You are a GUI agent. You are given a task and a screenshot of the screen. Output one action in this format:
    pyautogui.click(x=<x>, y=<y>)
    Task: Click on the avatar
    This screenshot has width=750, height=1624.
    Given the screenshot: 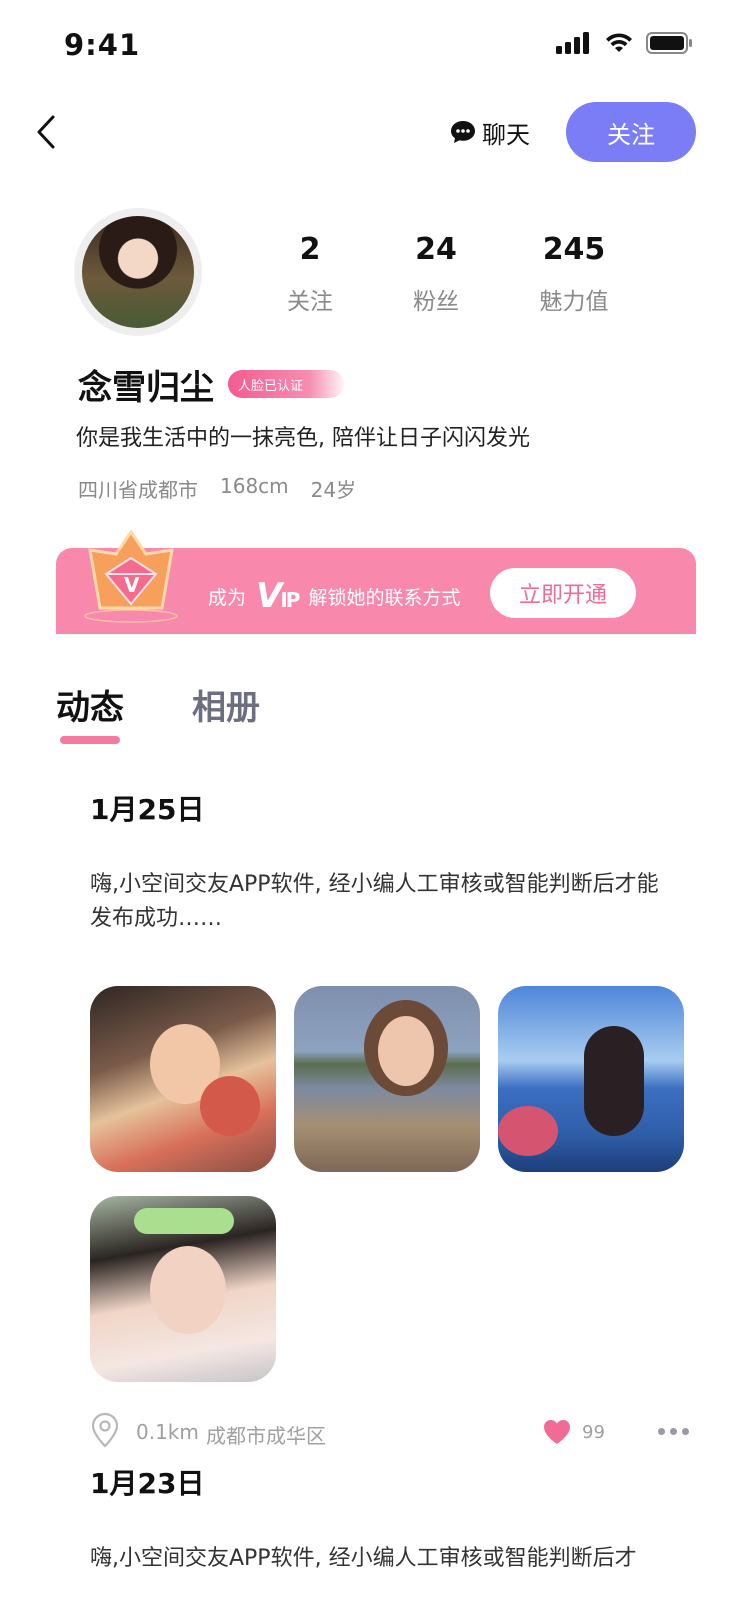 What is the action you would take?
    pyautogui.click(x=138, y=272)
    